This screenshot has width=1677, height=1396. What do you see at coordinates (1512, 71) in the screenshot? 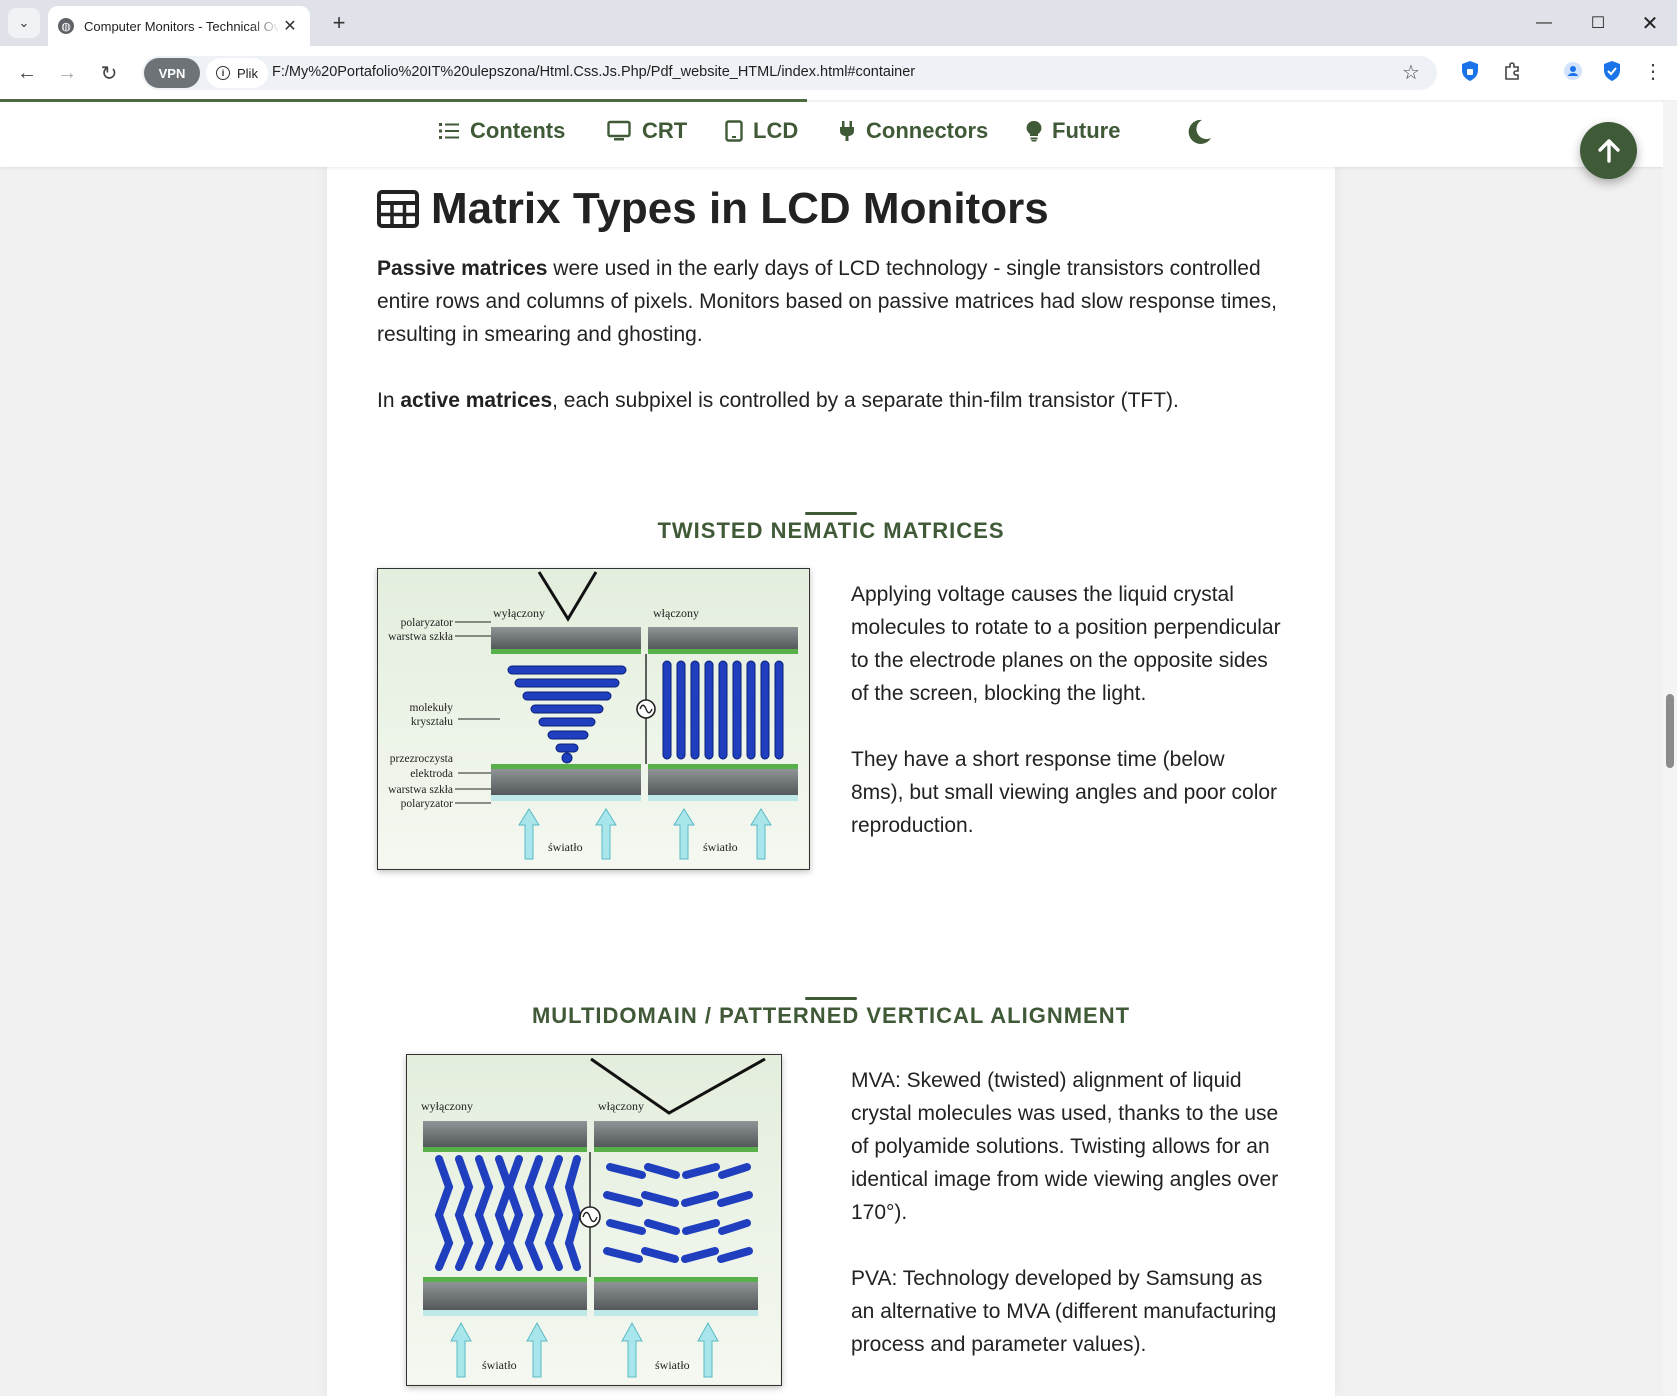
I see `puzzle-extension-icon` at bounding box center [1512, 71].